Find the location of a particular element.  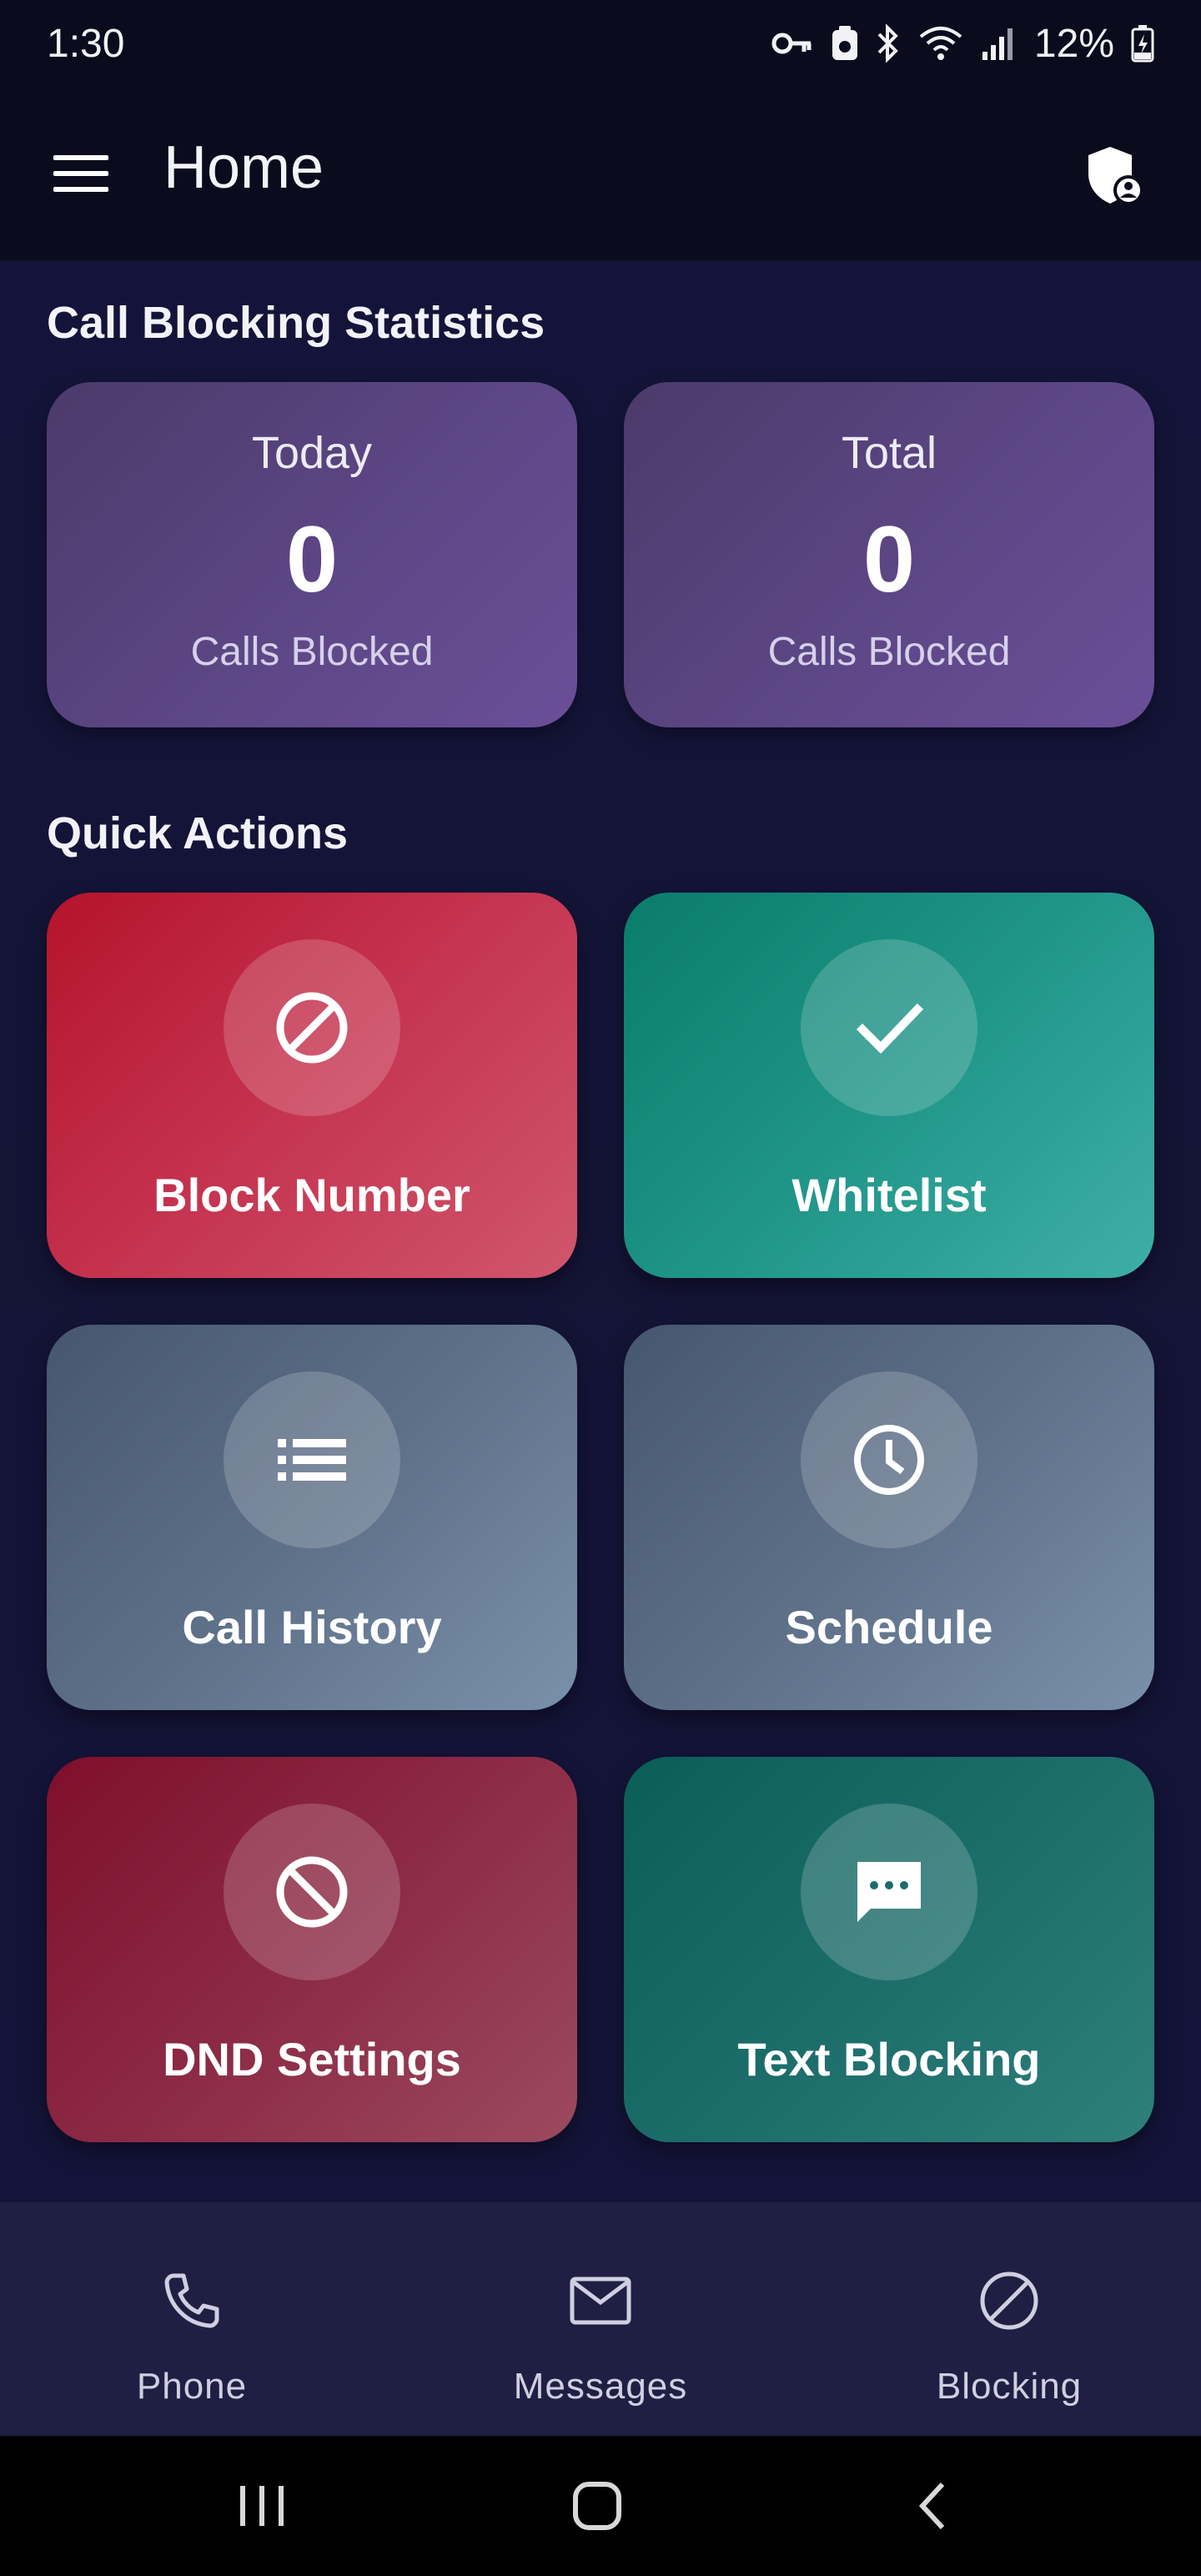

status-time: 1:30 is located at coordinates (86, 43).